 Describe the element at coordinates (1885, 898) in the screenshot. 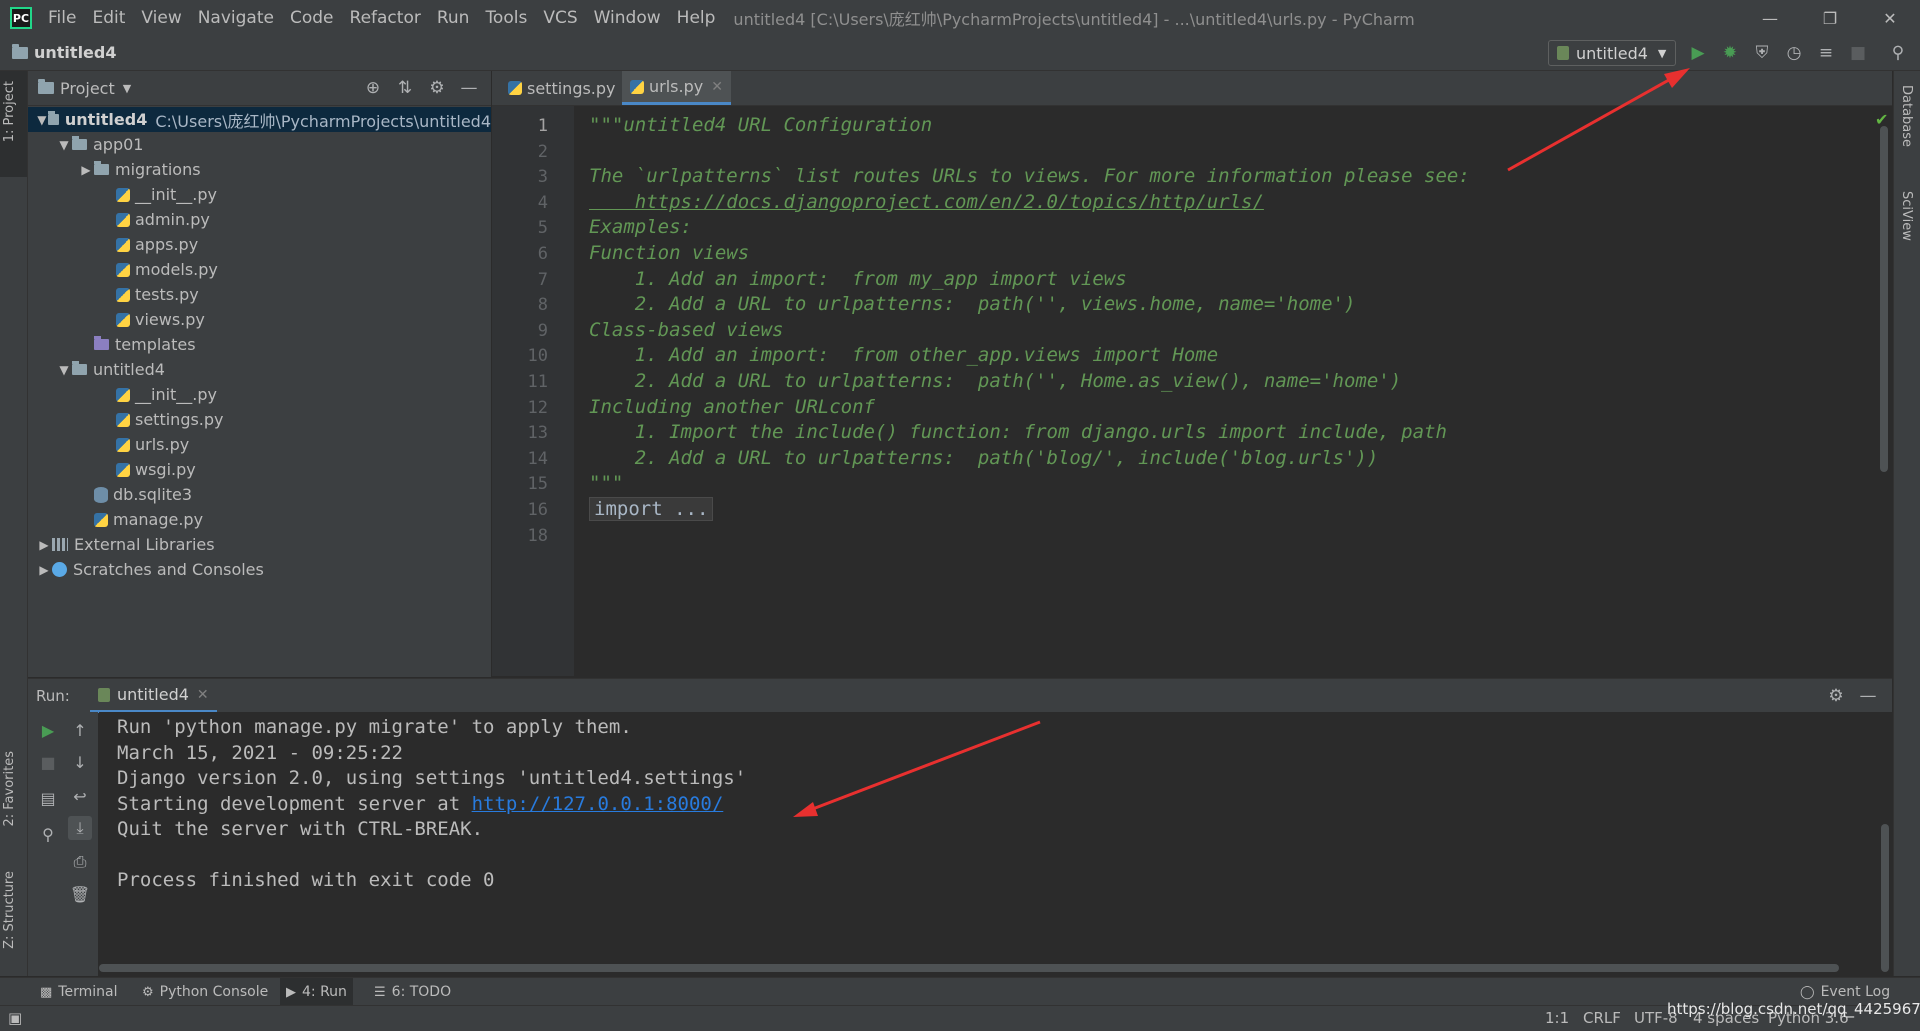

I see `console-vertical-scrollbar` at that location.